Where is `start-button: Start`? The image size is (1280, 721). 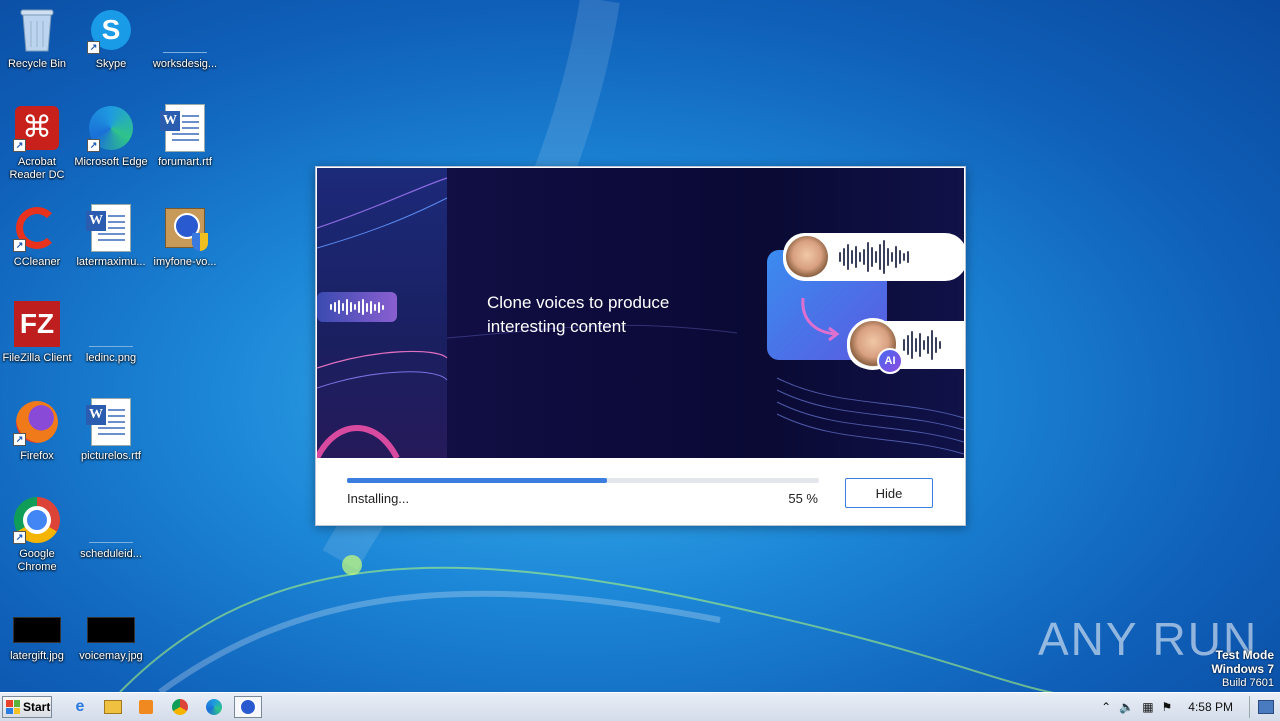
start-button: Start is located at coordinates (27, 707).